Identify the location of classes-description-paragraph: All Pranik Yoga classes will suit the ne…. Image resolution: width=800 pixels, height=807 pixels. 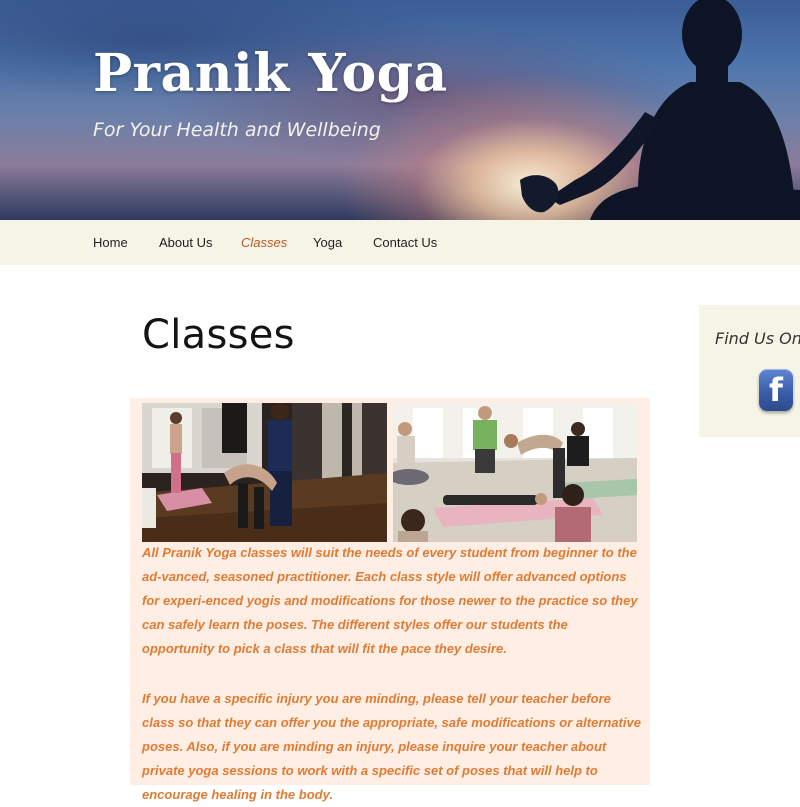
(390, 600).